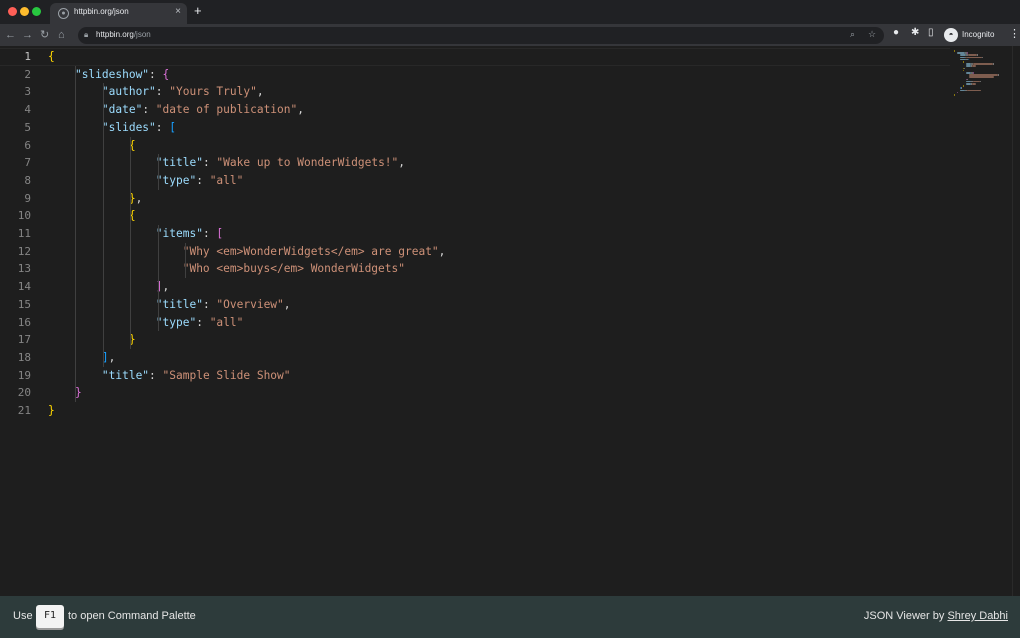  Describe the element at coordinates (27, 92) in the screenshot. I see `line-number: 3` at that location.